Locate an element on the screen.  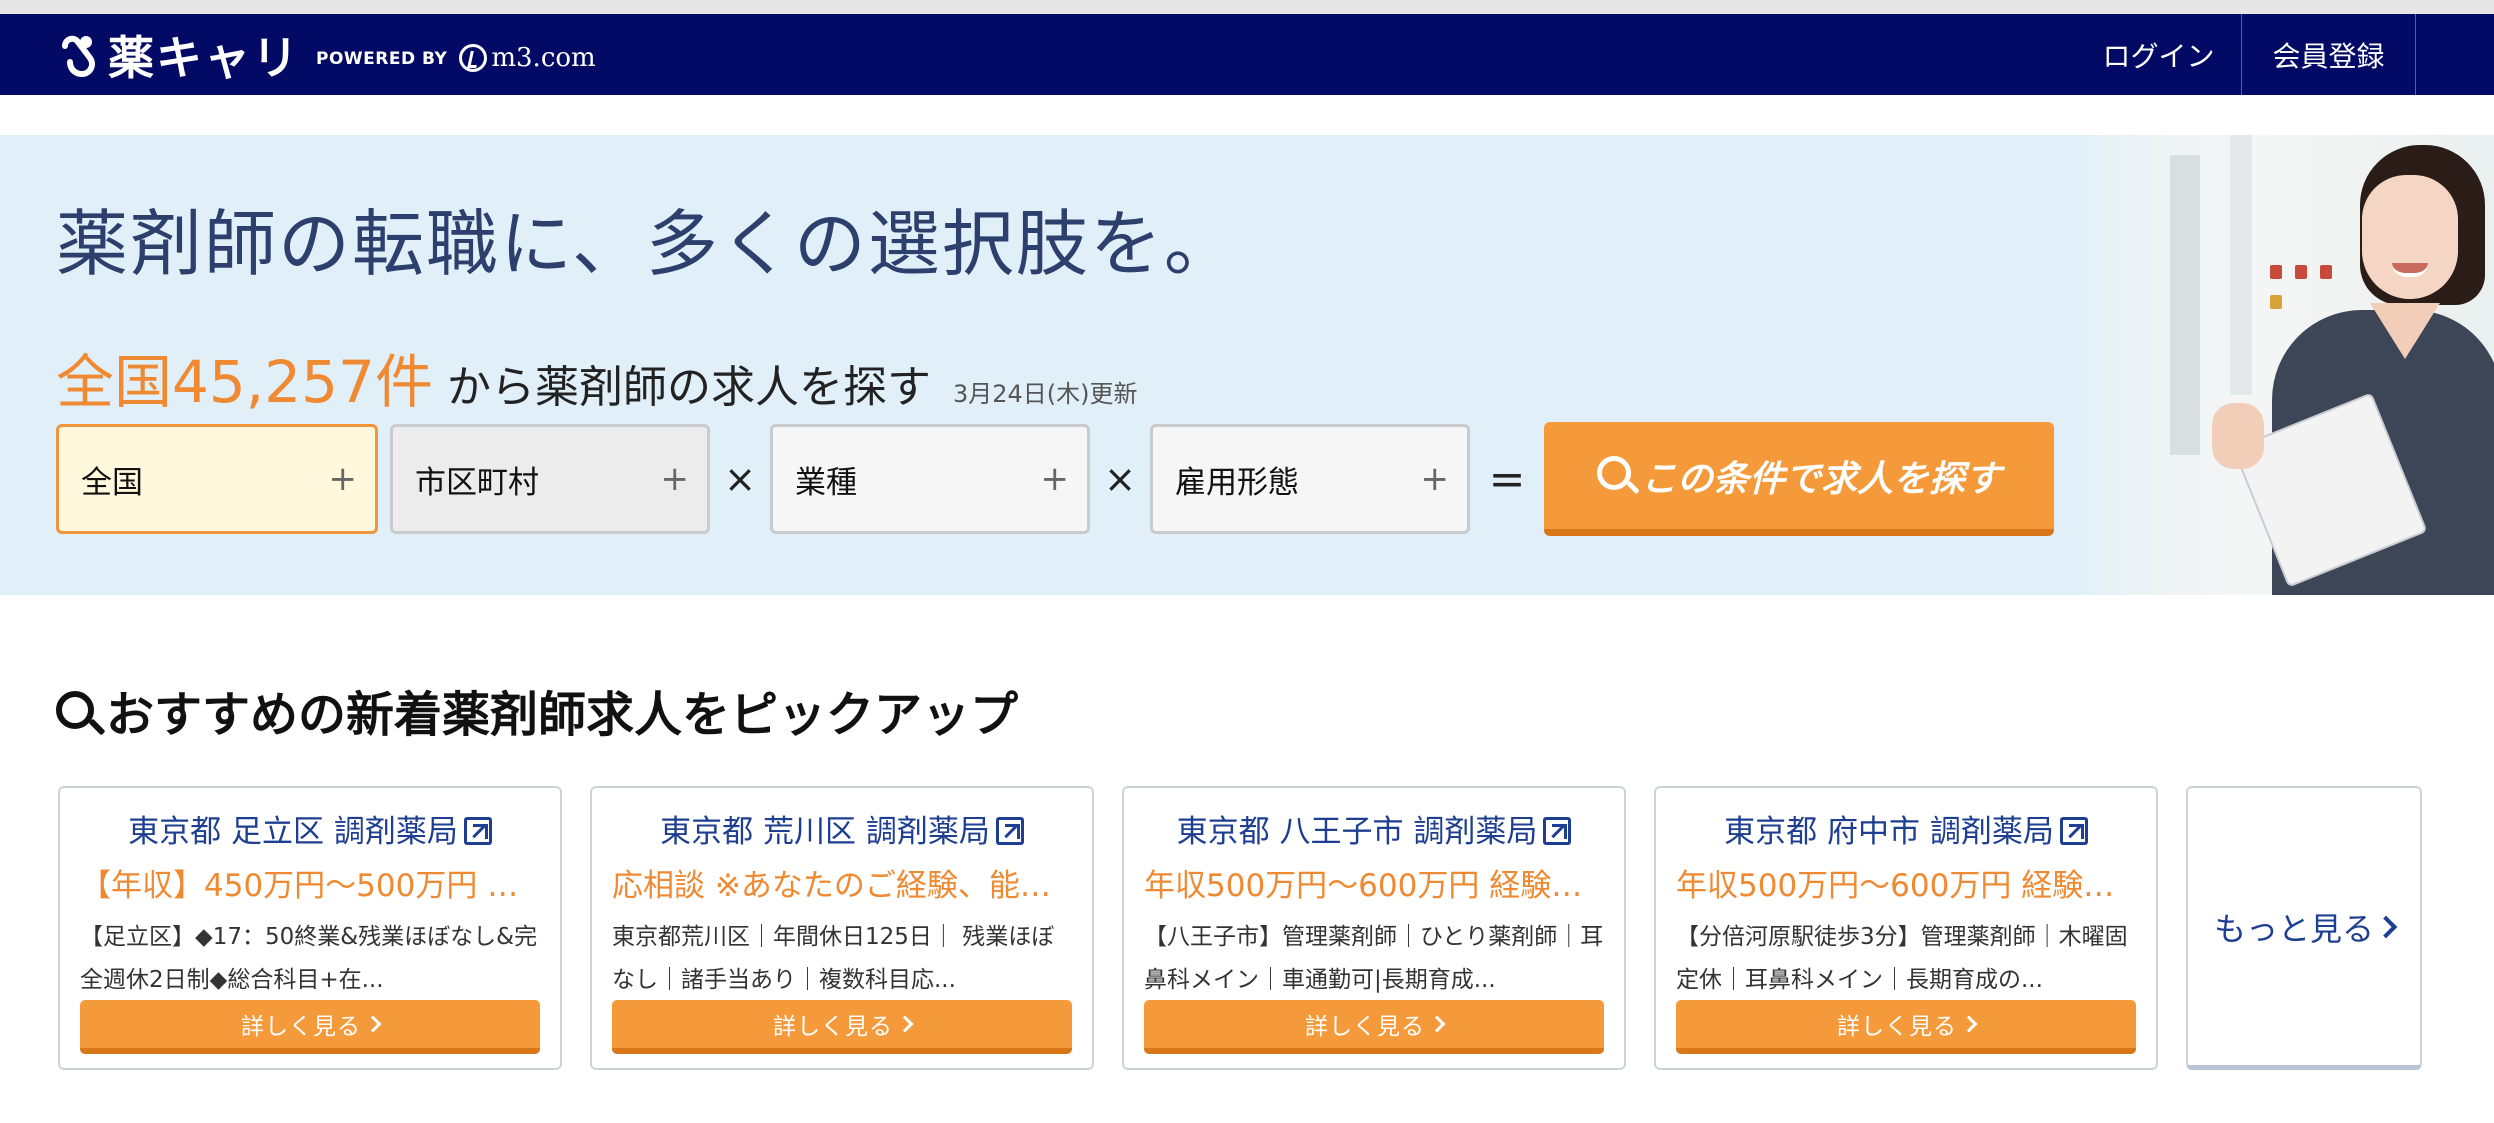
employment-type-select: 雇用形態 + is located at coordinates (1310, 479).